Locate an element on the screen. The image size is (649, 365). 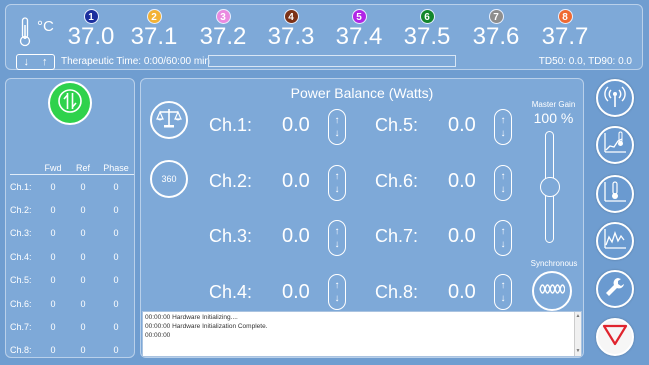
ch1-stepper: ↑ ↓ is located at coordinates (337, 127).